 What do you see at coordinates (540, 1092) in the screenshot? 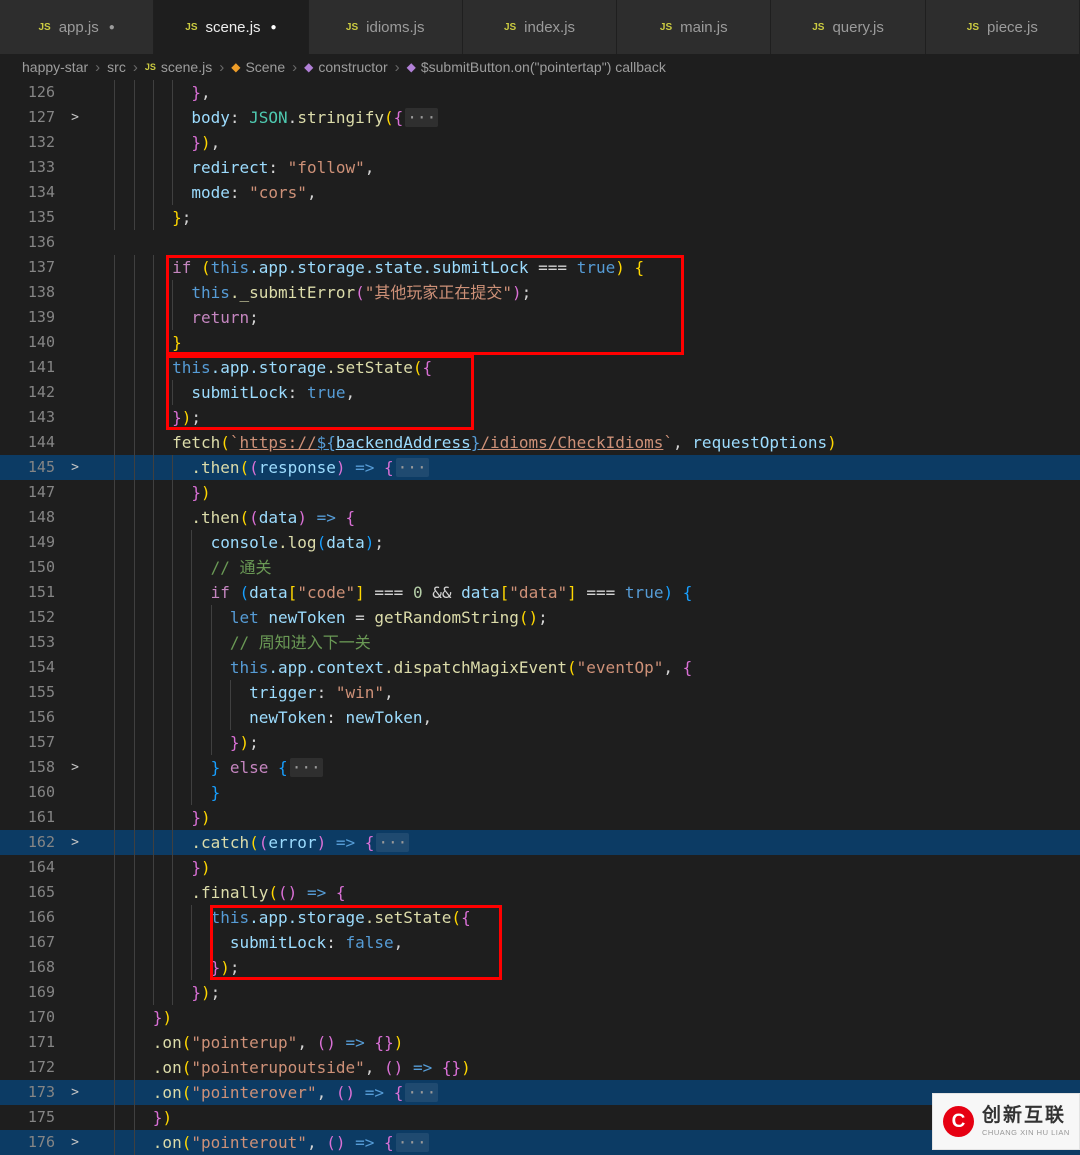
I see `code-line-173: 173 > .on("pointerover", () => {···` at bounding box center [540, 1092].